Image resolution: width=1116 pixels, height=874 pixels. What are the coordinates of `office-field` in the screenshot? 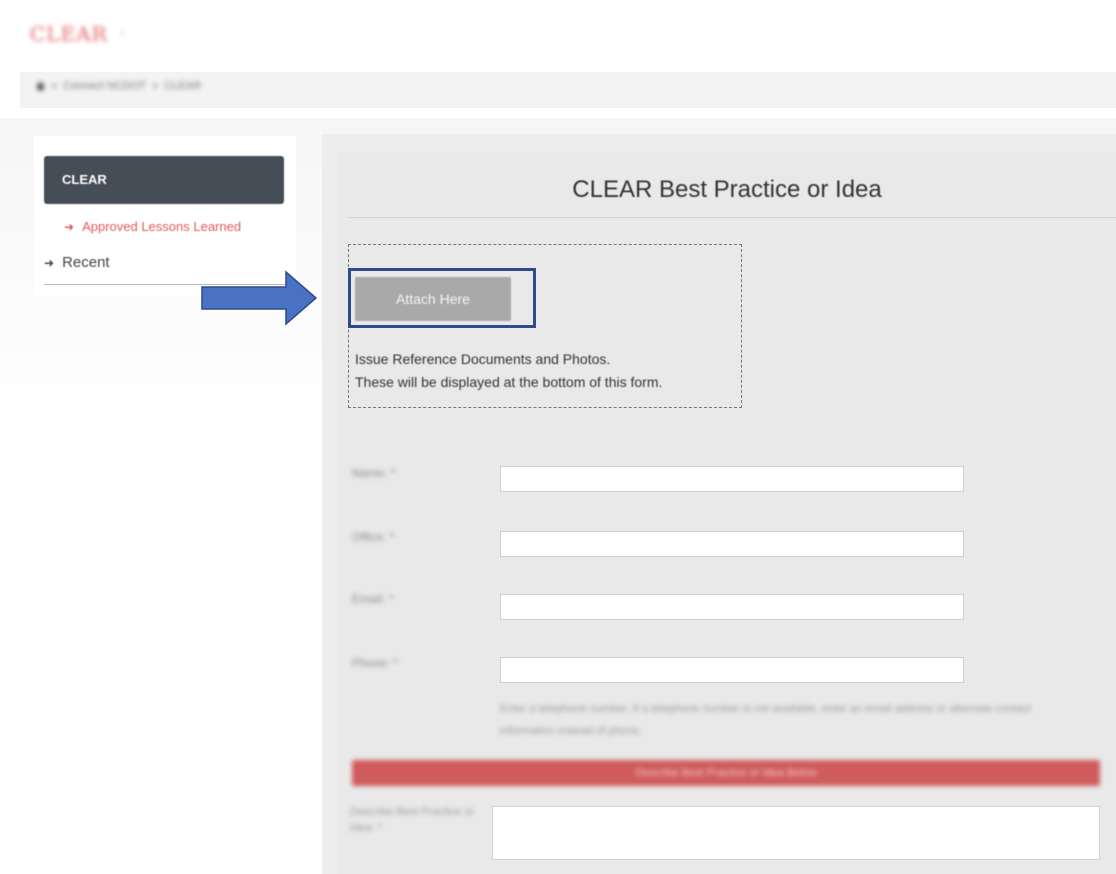 It's located at (732, 544).